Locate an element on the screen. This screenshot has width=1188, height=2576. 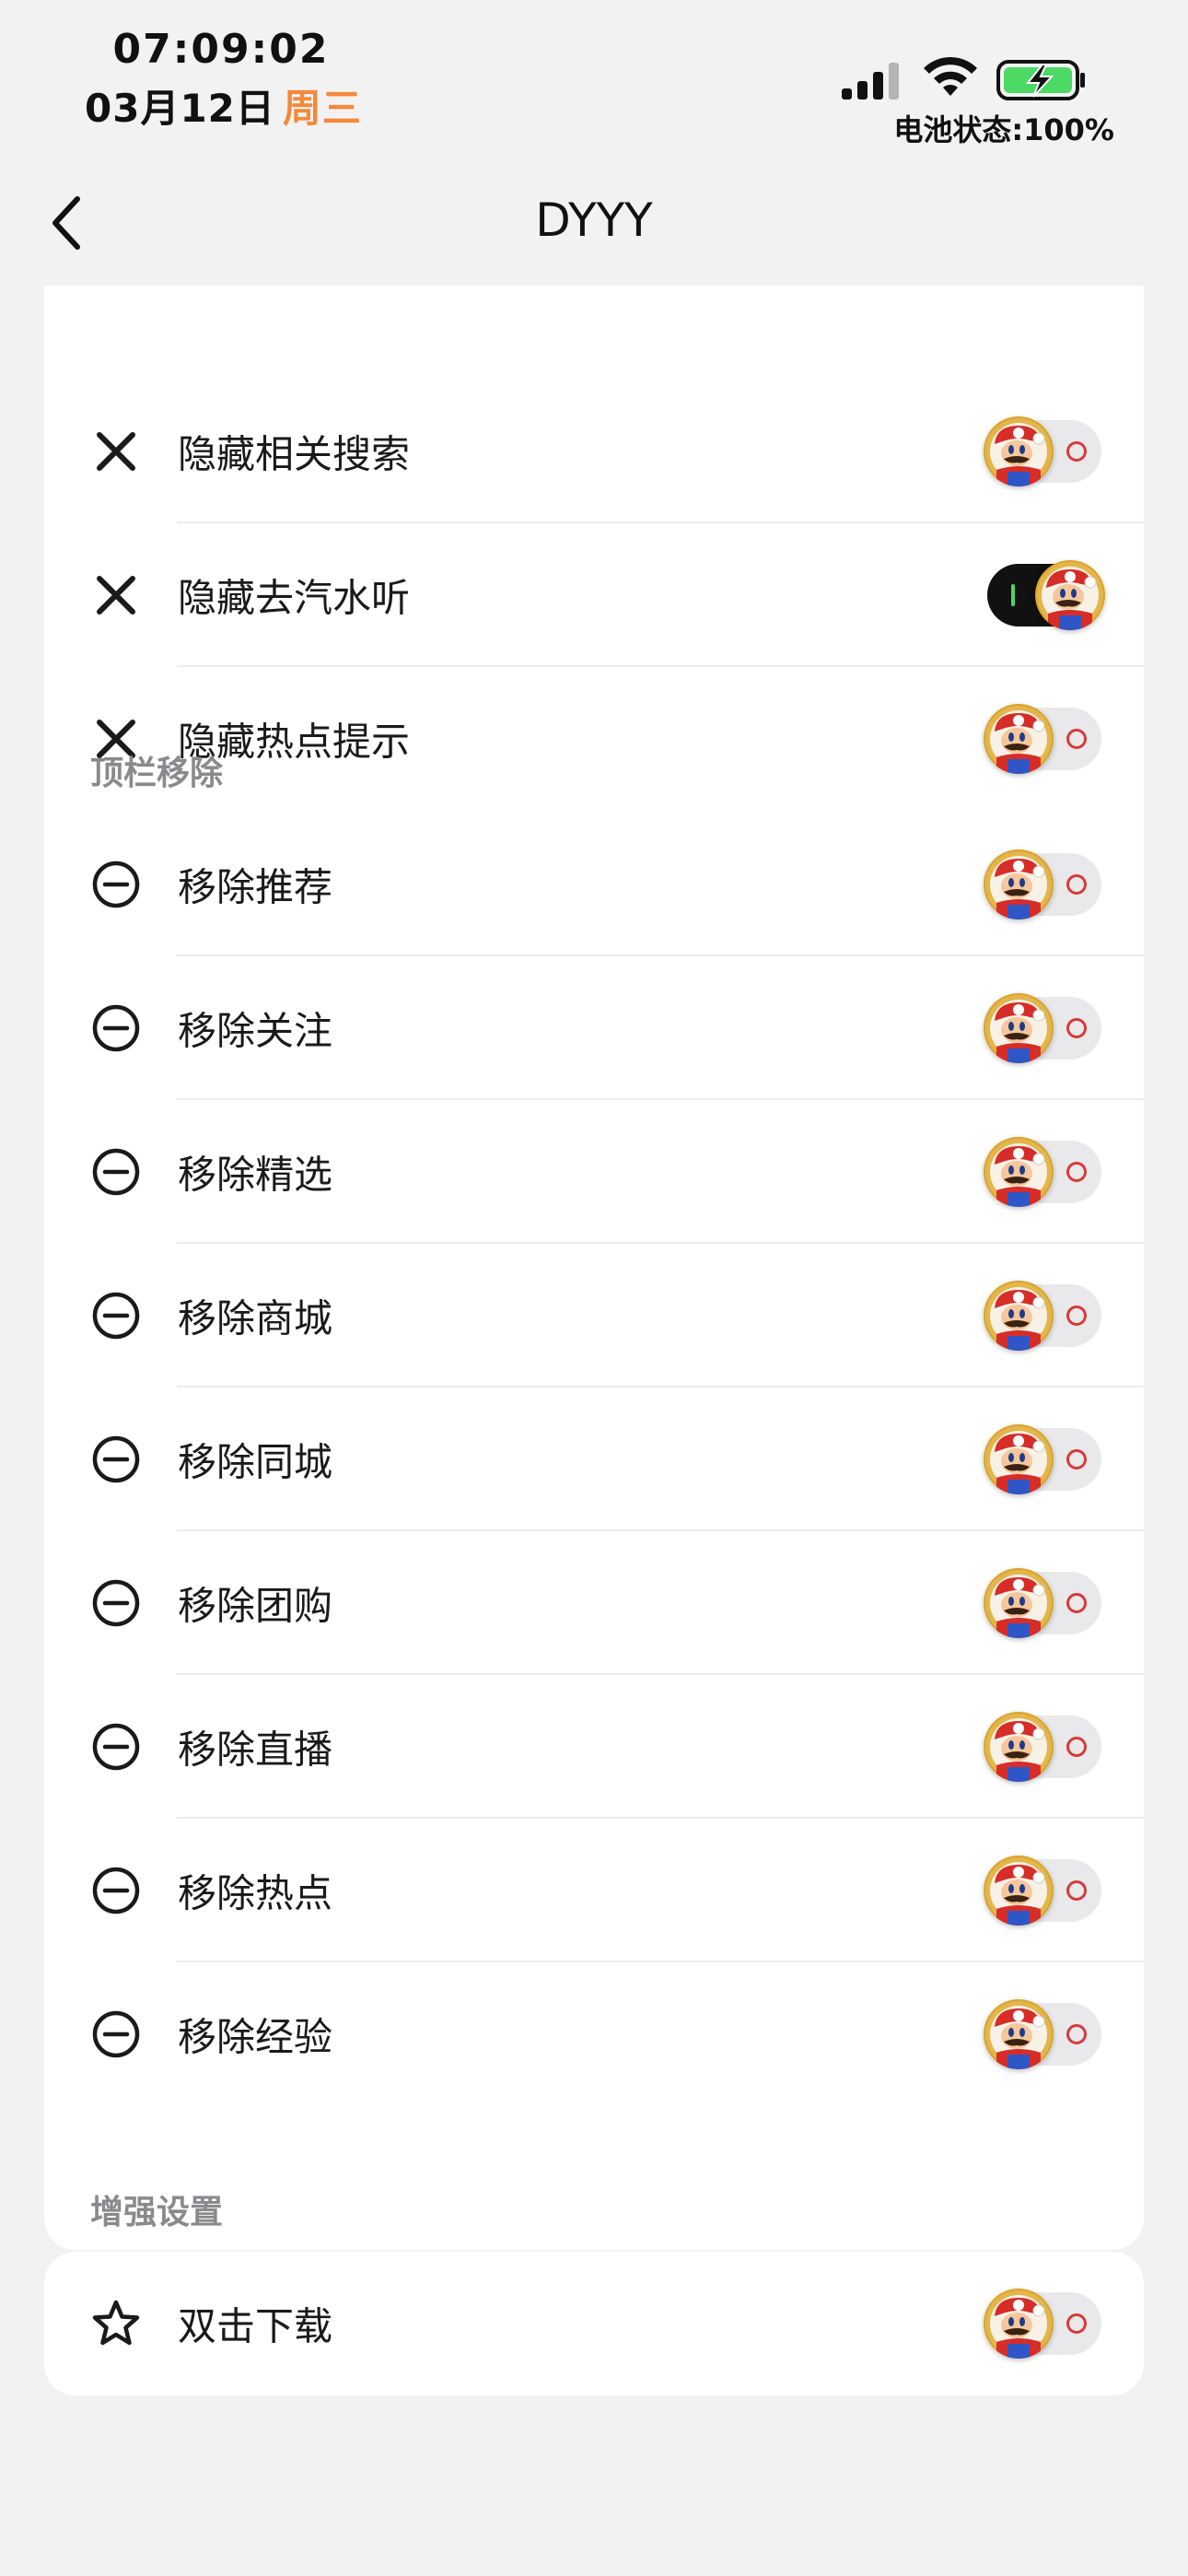
settings-row-label: 移除经验 is located at coordinates (256, 2037).